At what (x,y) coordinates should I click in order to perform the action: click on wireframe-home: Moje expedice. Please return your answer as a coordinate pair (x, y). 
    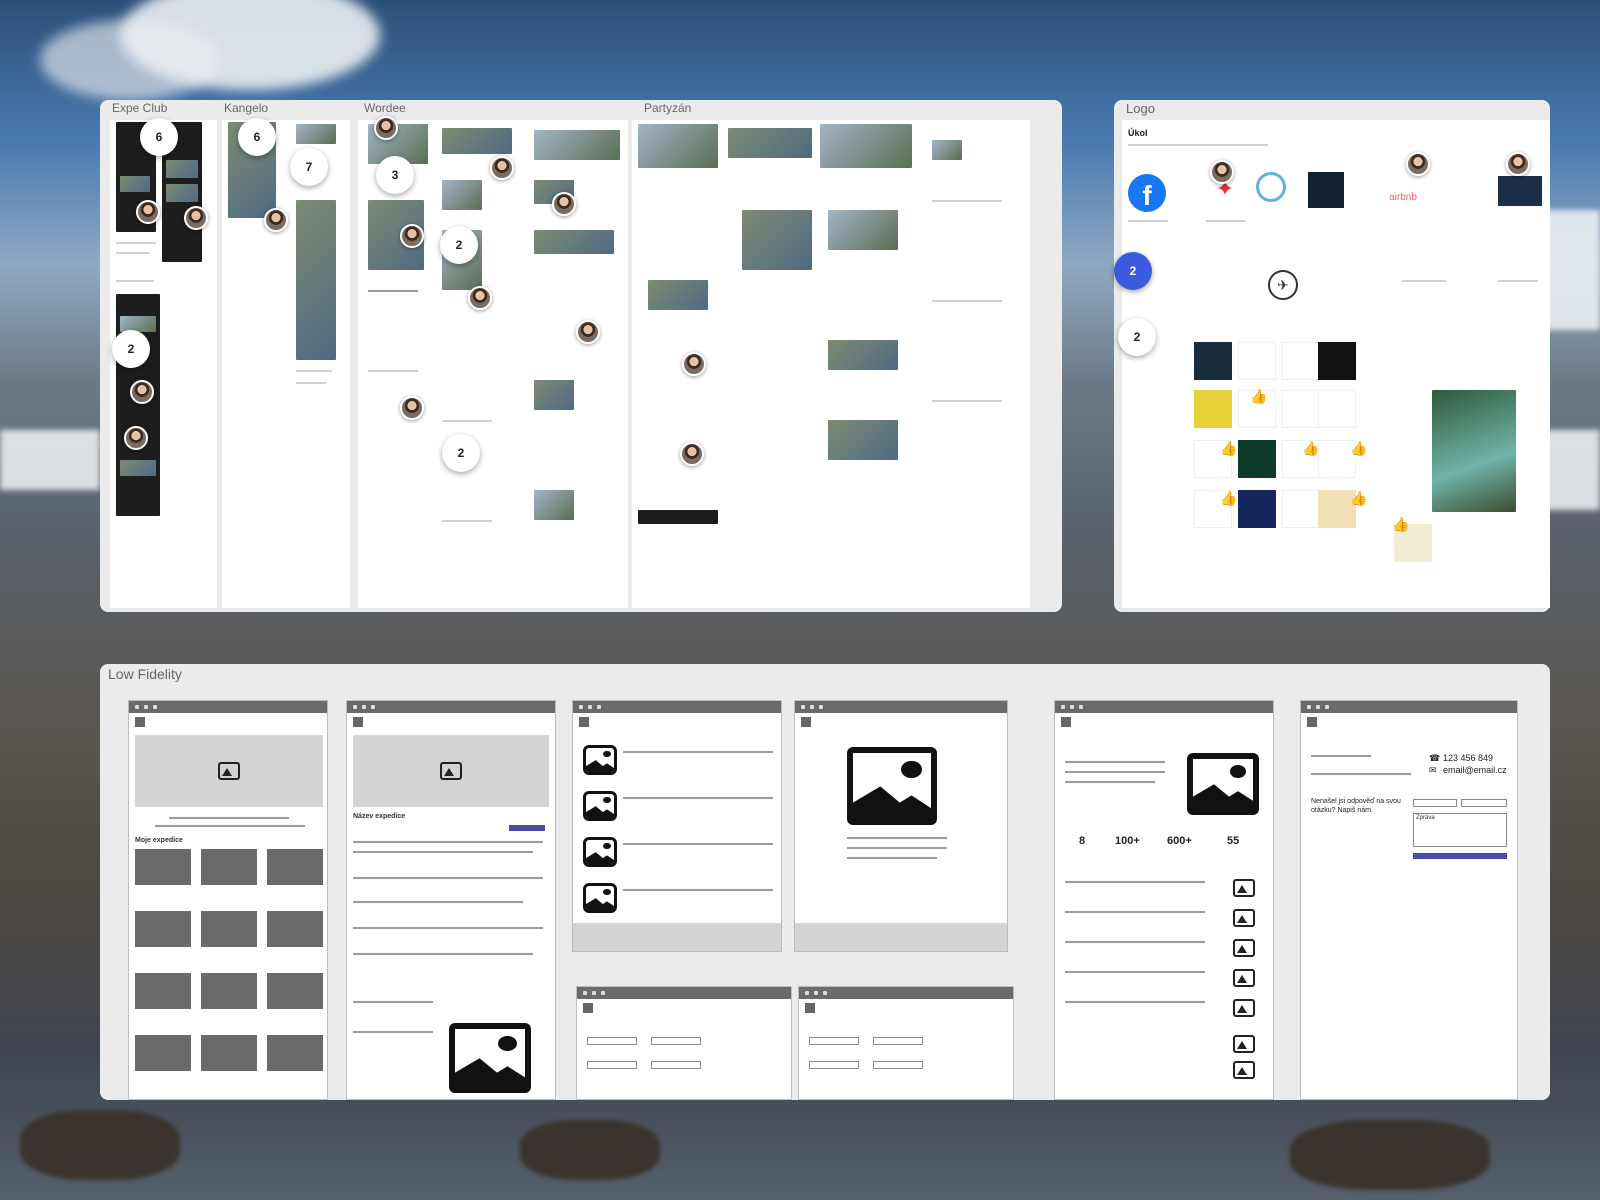
    Looking at the image, I should click on (228, 900).